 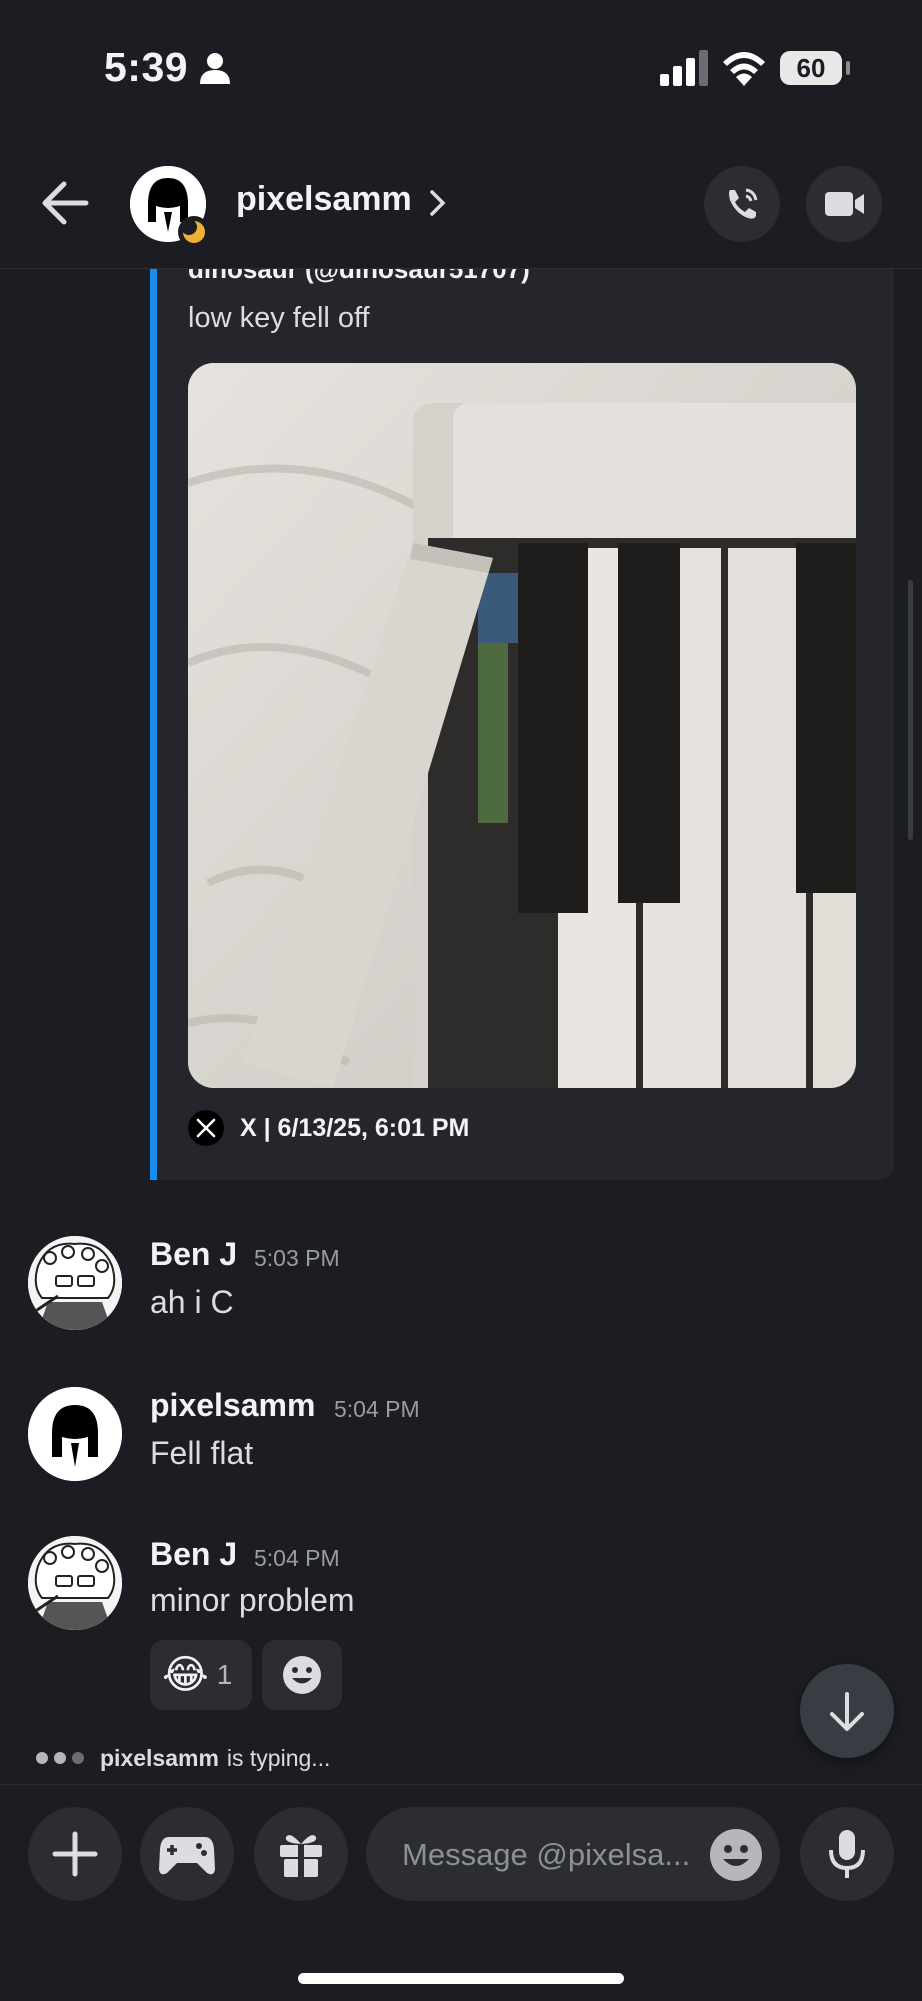 I want to click on x-logo-icon, so click(x=206, y=1128).